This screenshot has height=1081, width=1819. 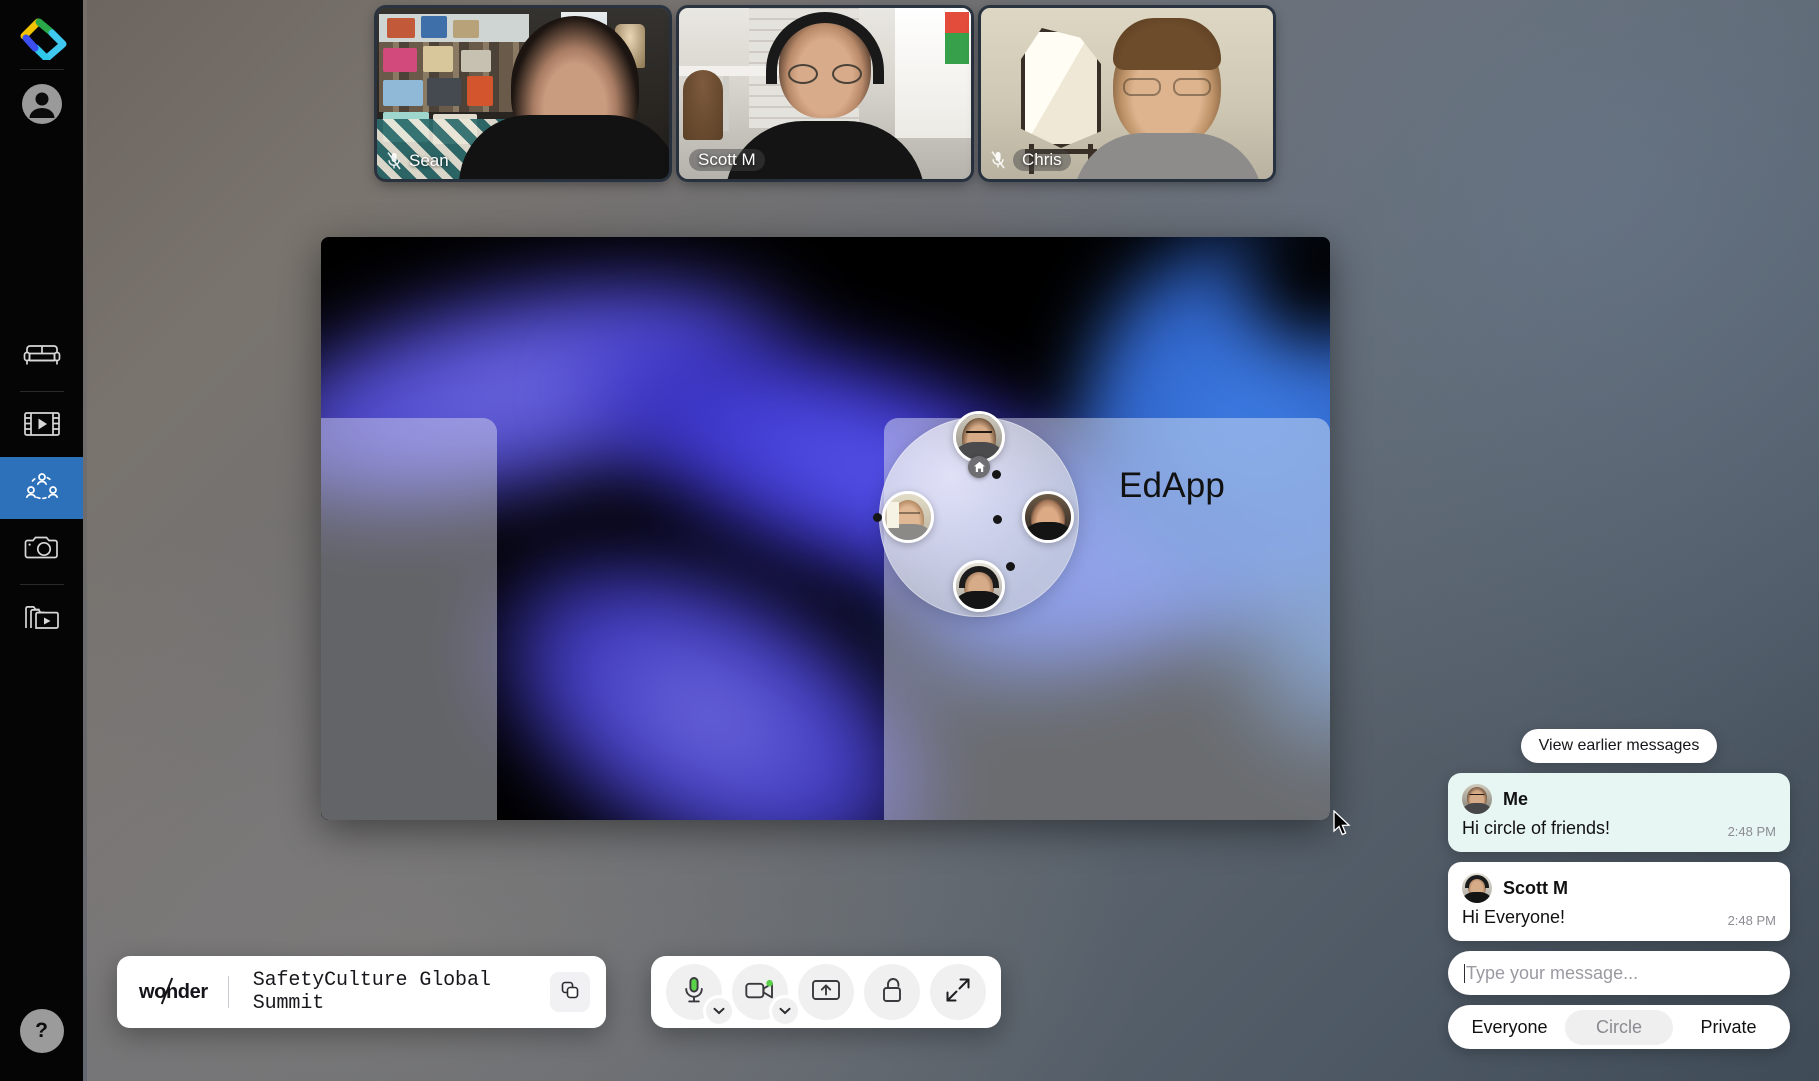 I want to click on meeting-name: SafetyCulture Global Summit, so click(x=371, y=992).